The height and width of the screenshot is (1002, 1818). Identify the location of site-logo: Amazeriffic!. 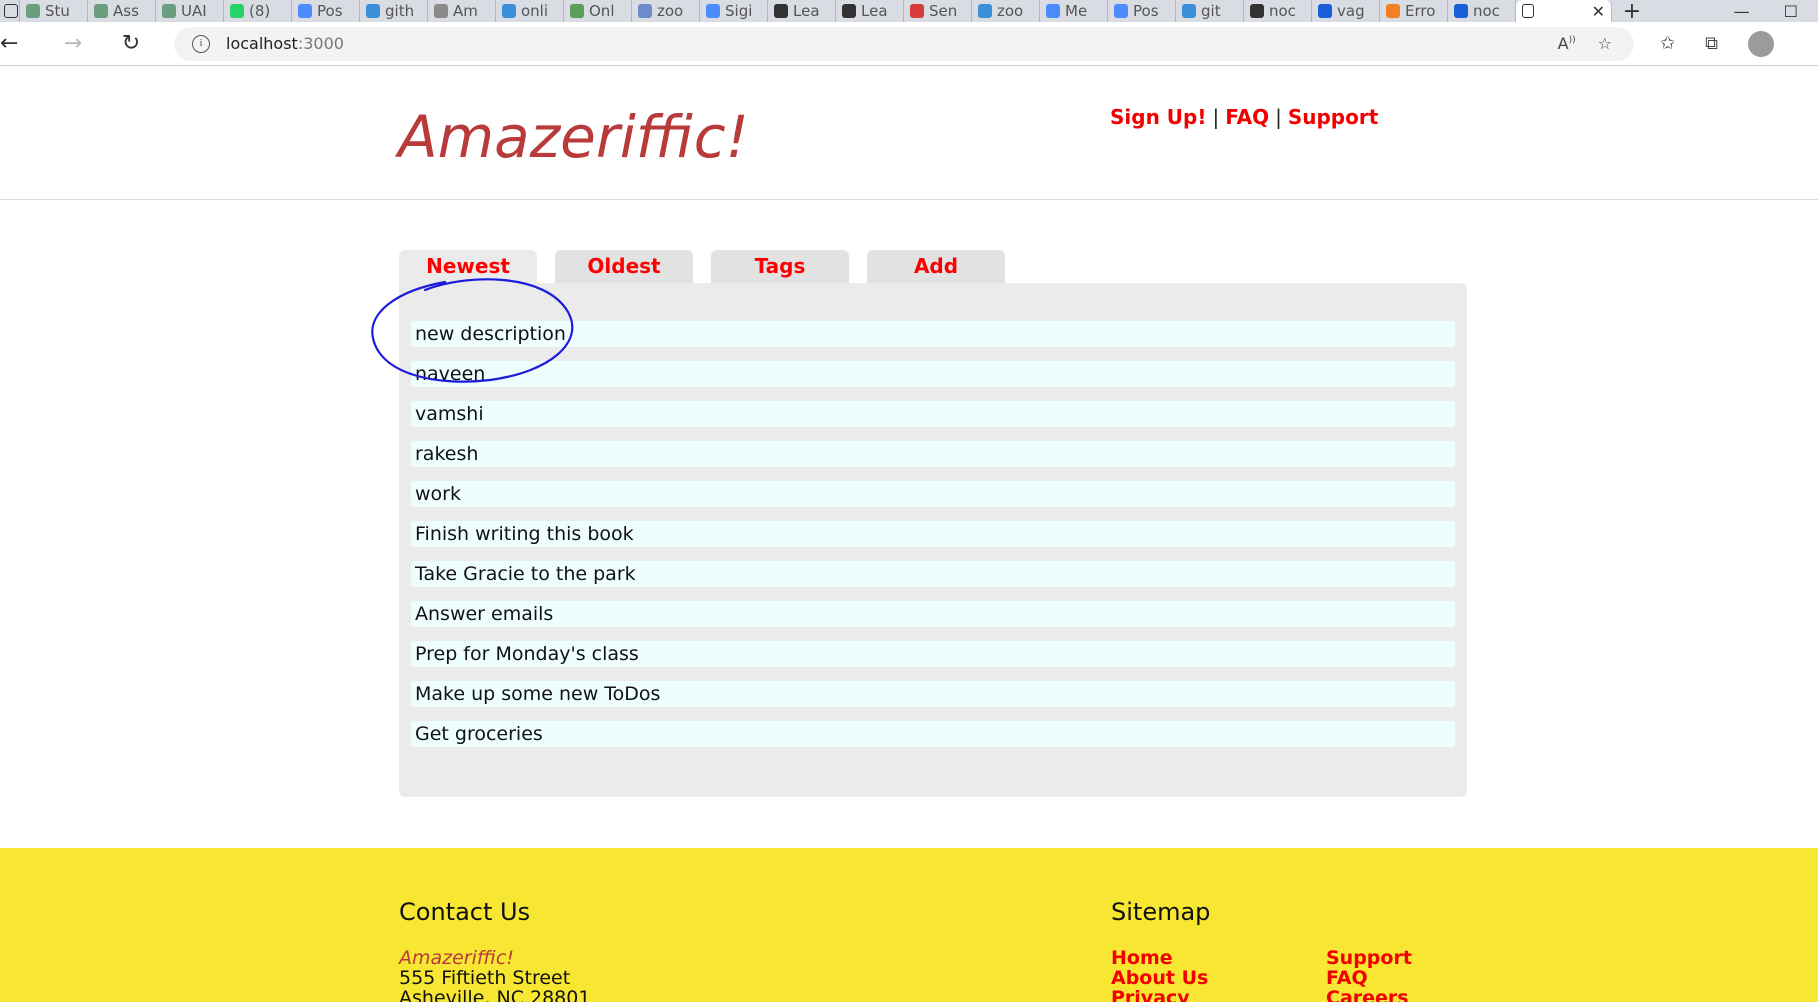
(573, 137).